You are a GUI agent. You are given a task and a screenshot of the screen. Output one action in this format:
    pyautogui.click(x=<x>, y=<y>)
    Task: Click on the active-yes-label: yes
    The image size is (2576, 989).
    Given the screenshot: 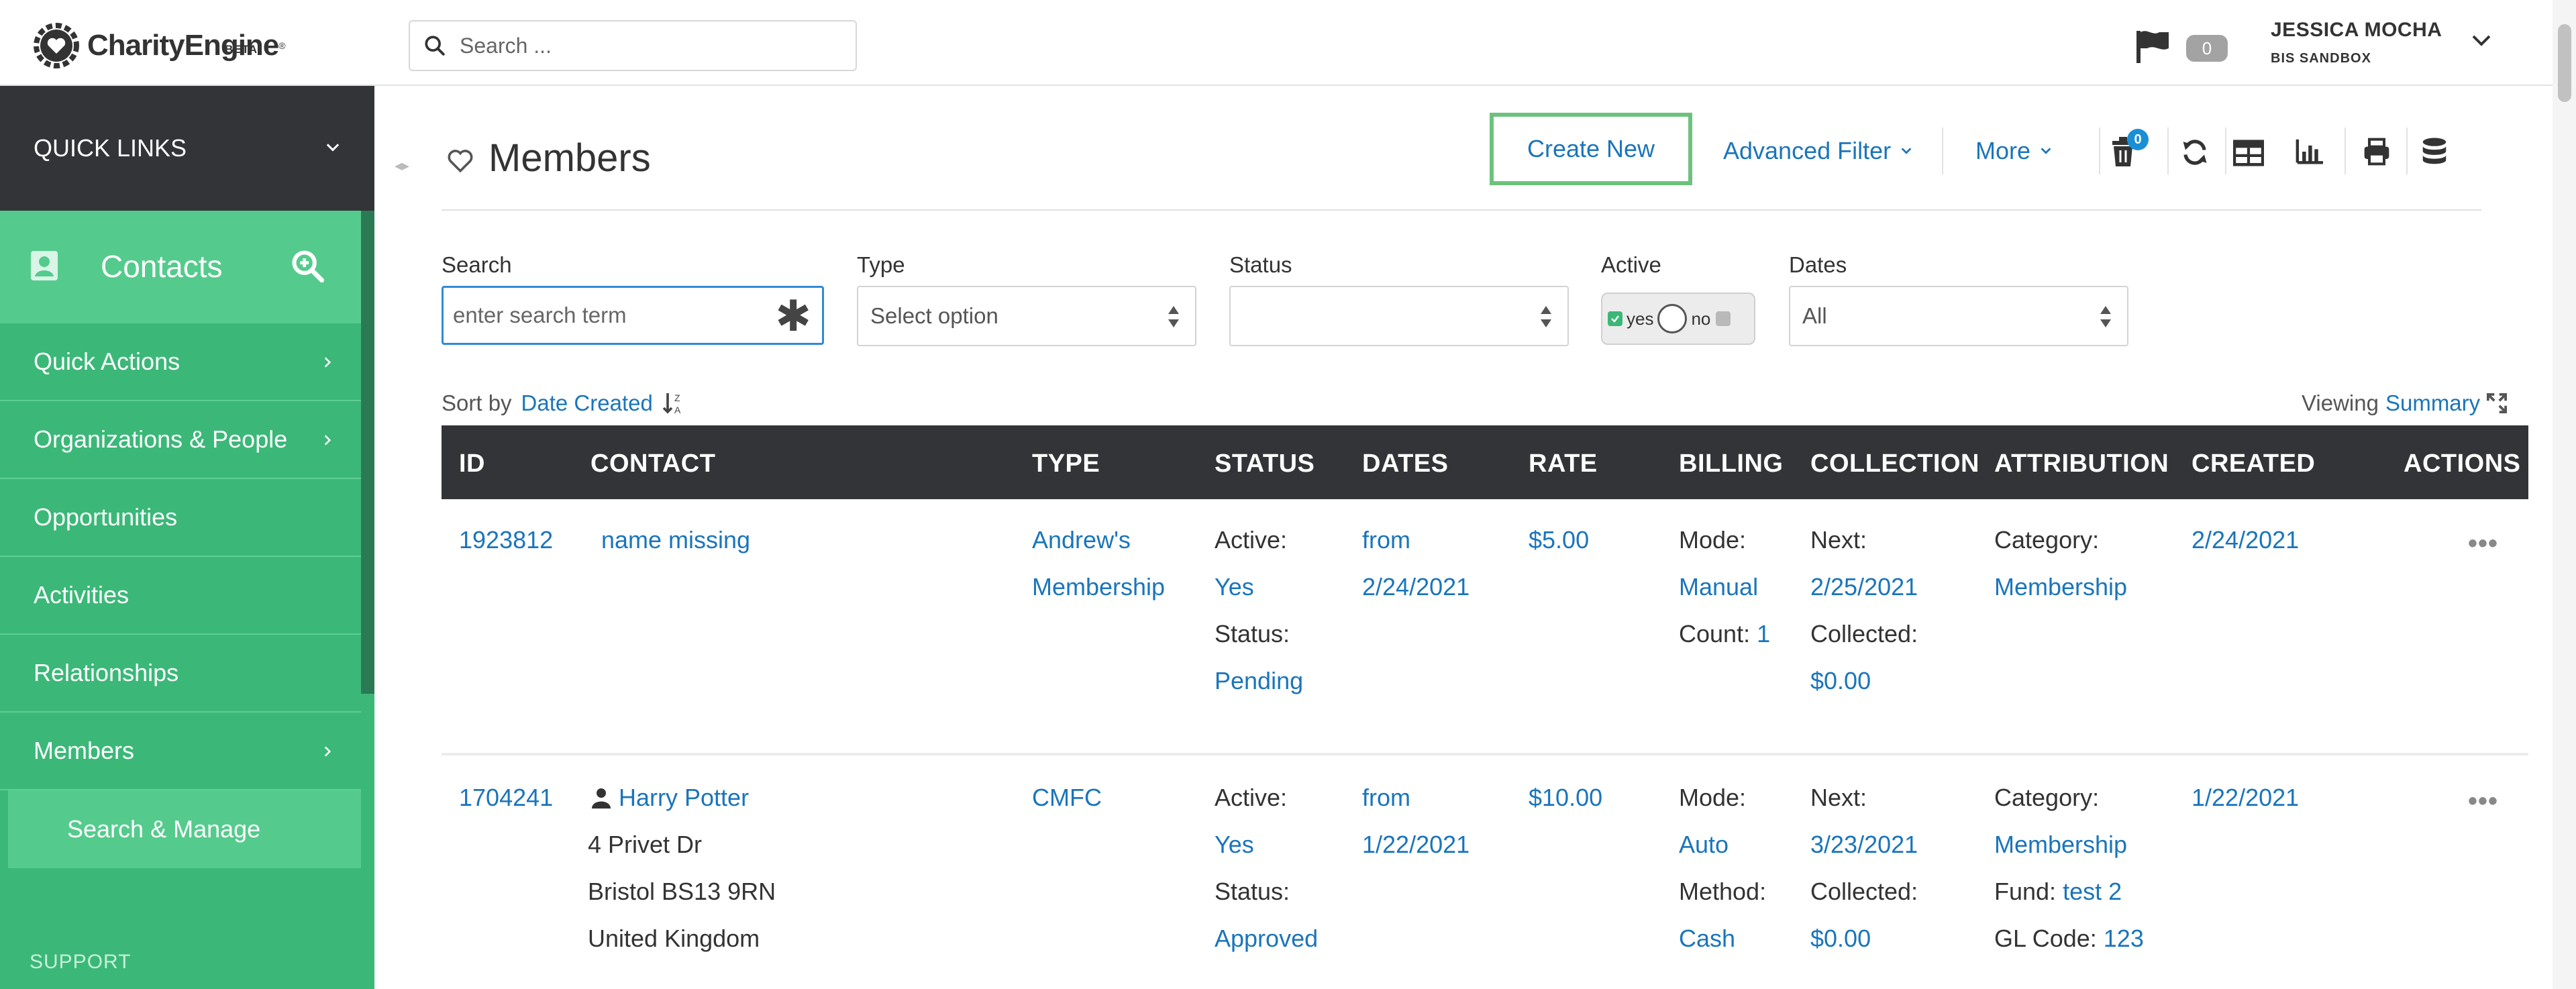 What is the action you would take?
    pyautogui.click(x=1640, y=318)
    